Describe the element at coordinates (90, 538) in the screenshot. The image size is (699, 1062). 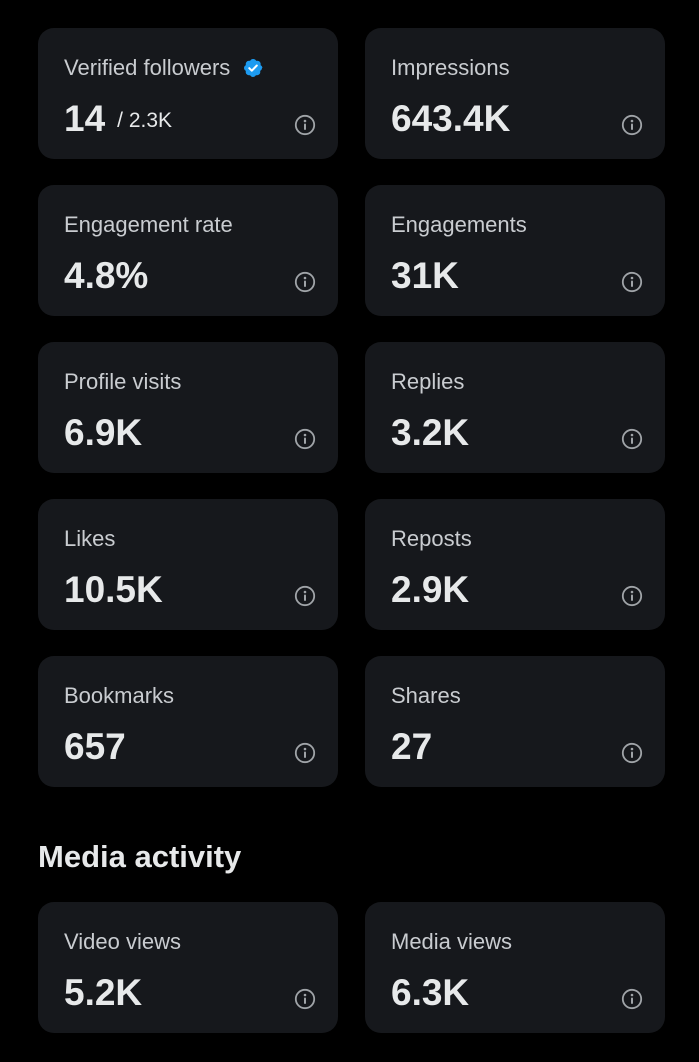
I see `metric-label: Likes` at that location.